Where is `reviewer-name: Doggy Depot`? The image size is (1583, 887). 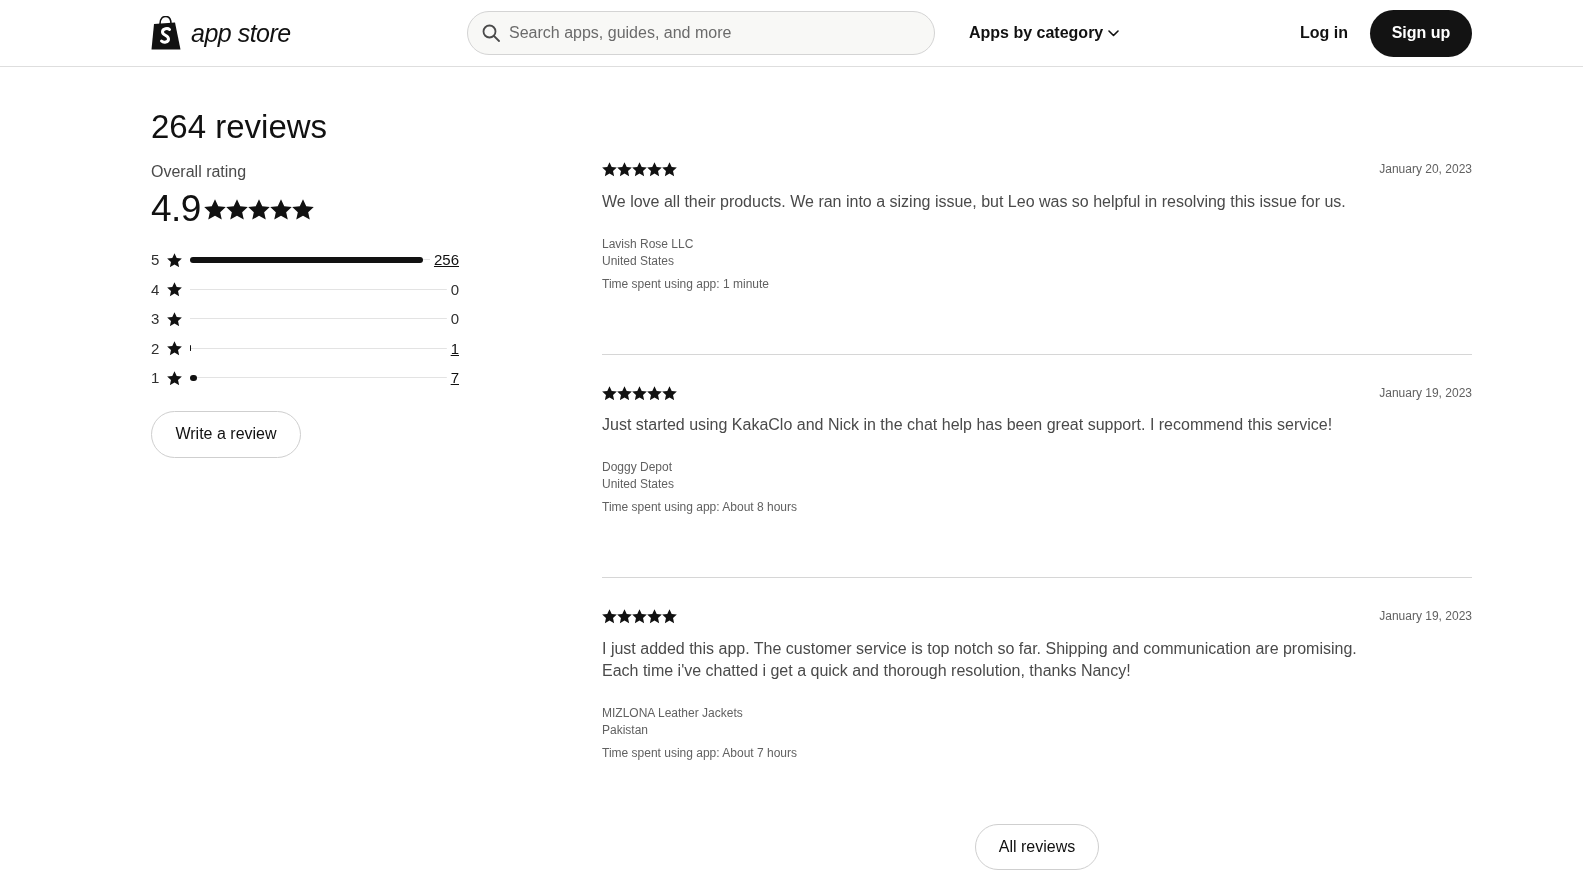 reviewer-name: Doggy Depot is located at coordinates (638, 467).